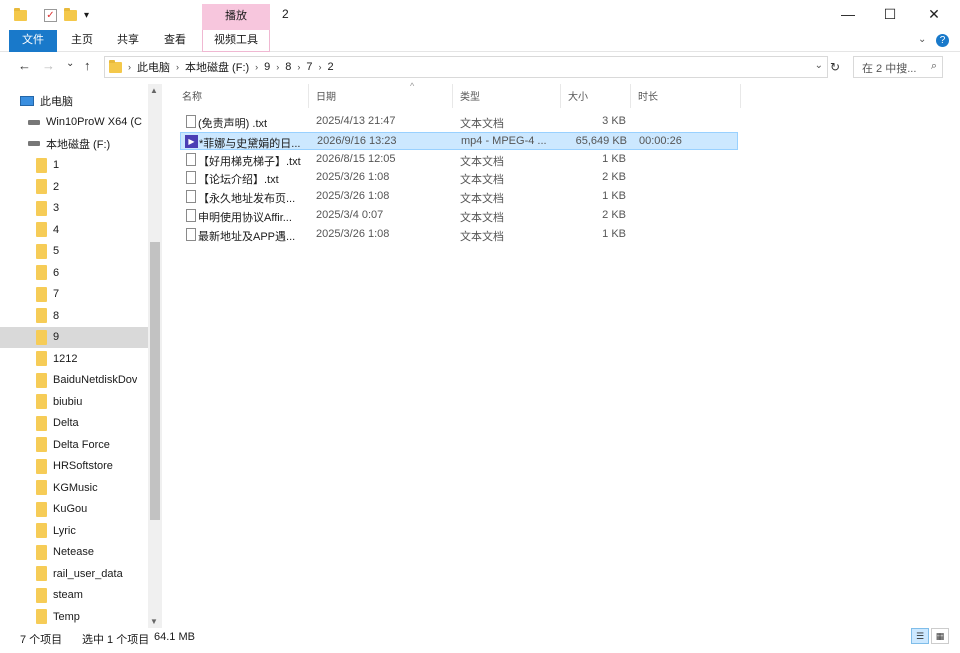  What do you see at coordinates (50, 15) in the screenshot?
I see `properties-check-icon: ✓` at bounding box center [50, 15].